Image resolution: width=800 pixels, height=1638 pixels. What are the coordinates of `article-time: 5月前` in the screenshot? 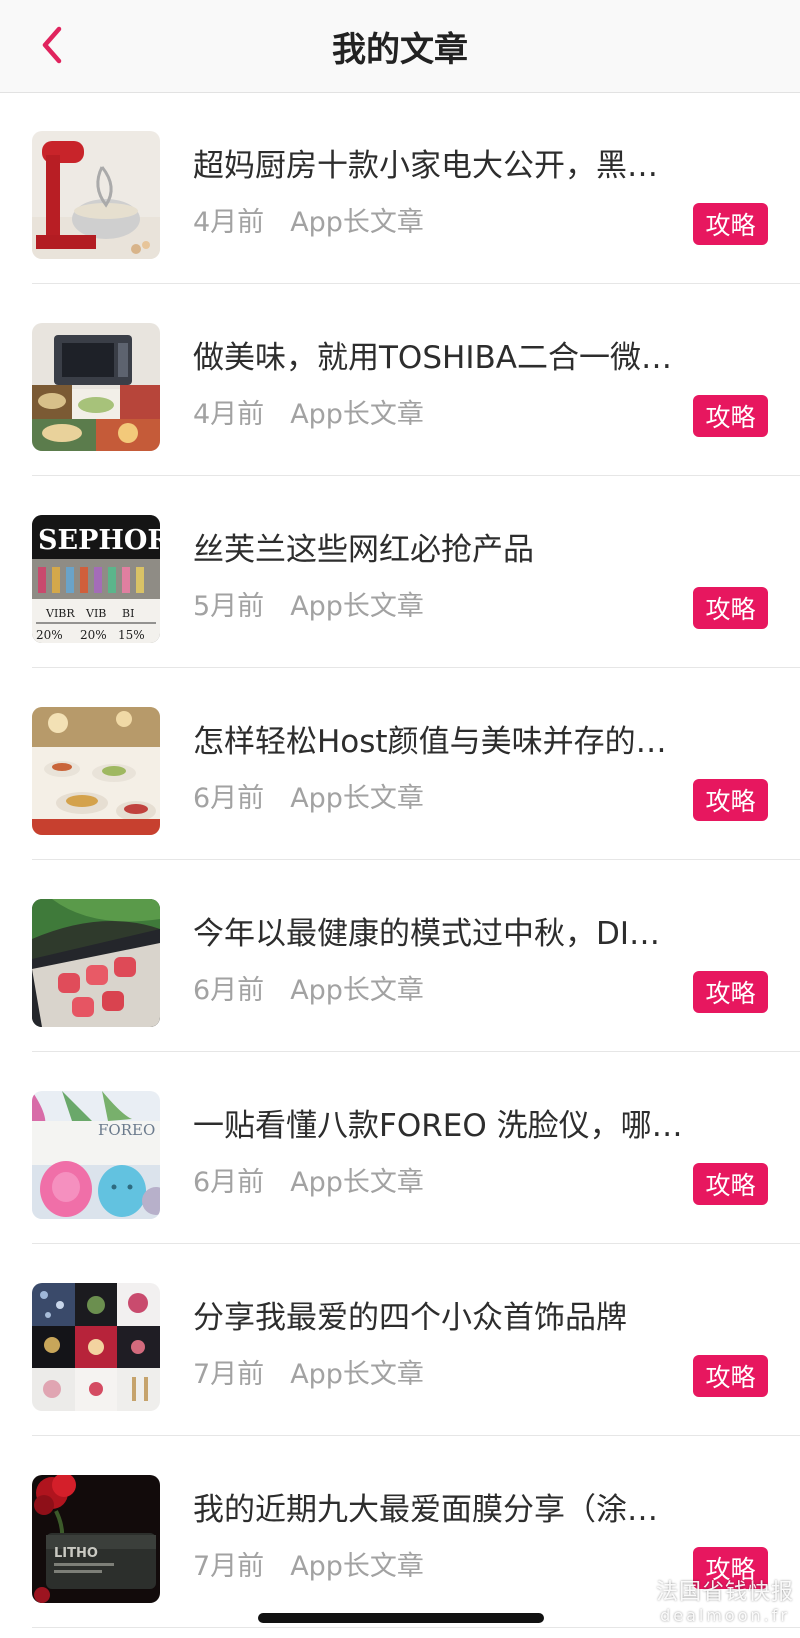 It's located at (229, 606).